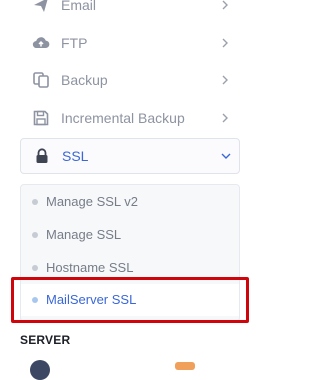 The height and width of the screenshot is (380, 320). I want to click on submenu-item-manage-ssl: Manage SSL, so click(130, 235).